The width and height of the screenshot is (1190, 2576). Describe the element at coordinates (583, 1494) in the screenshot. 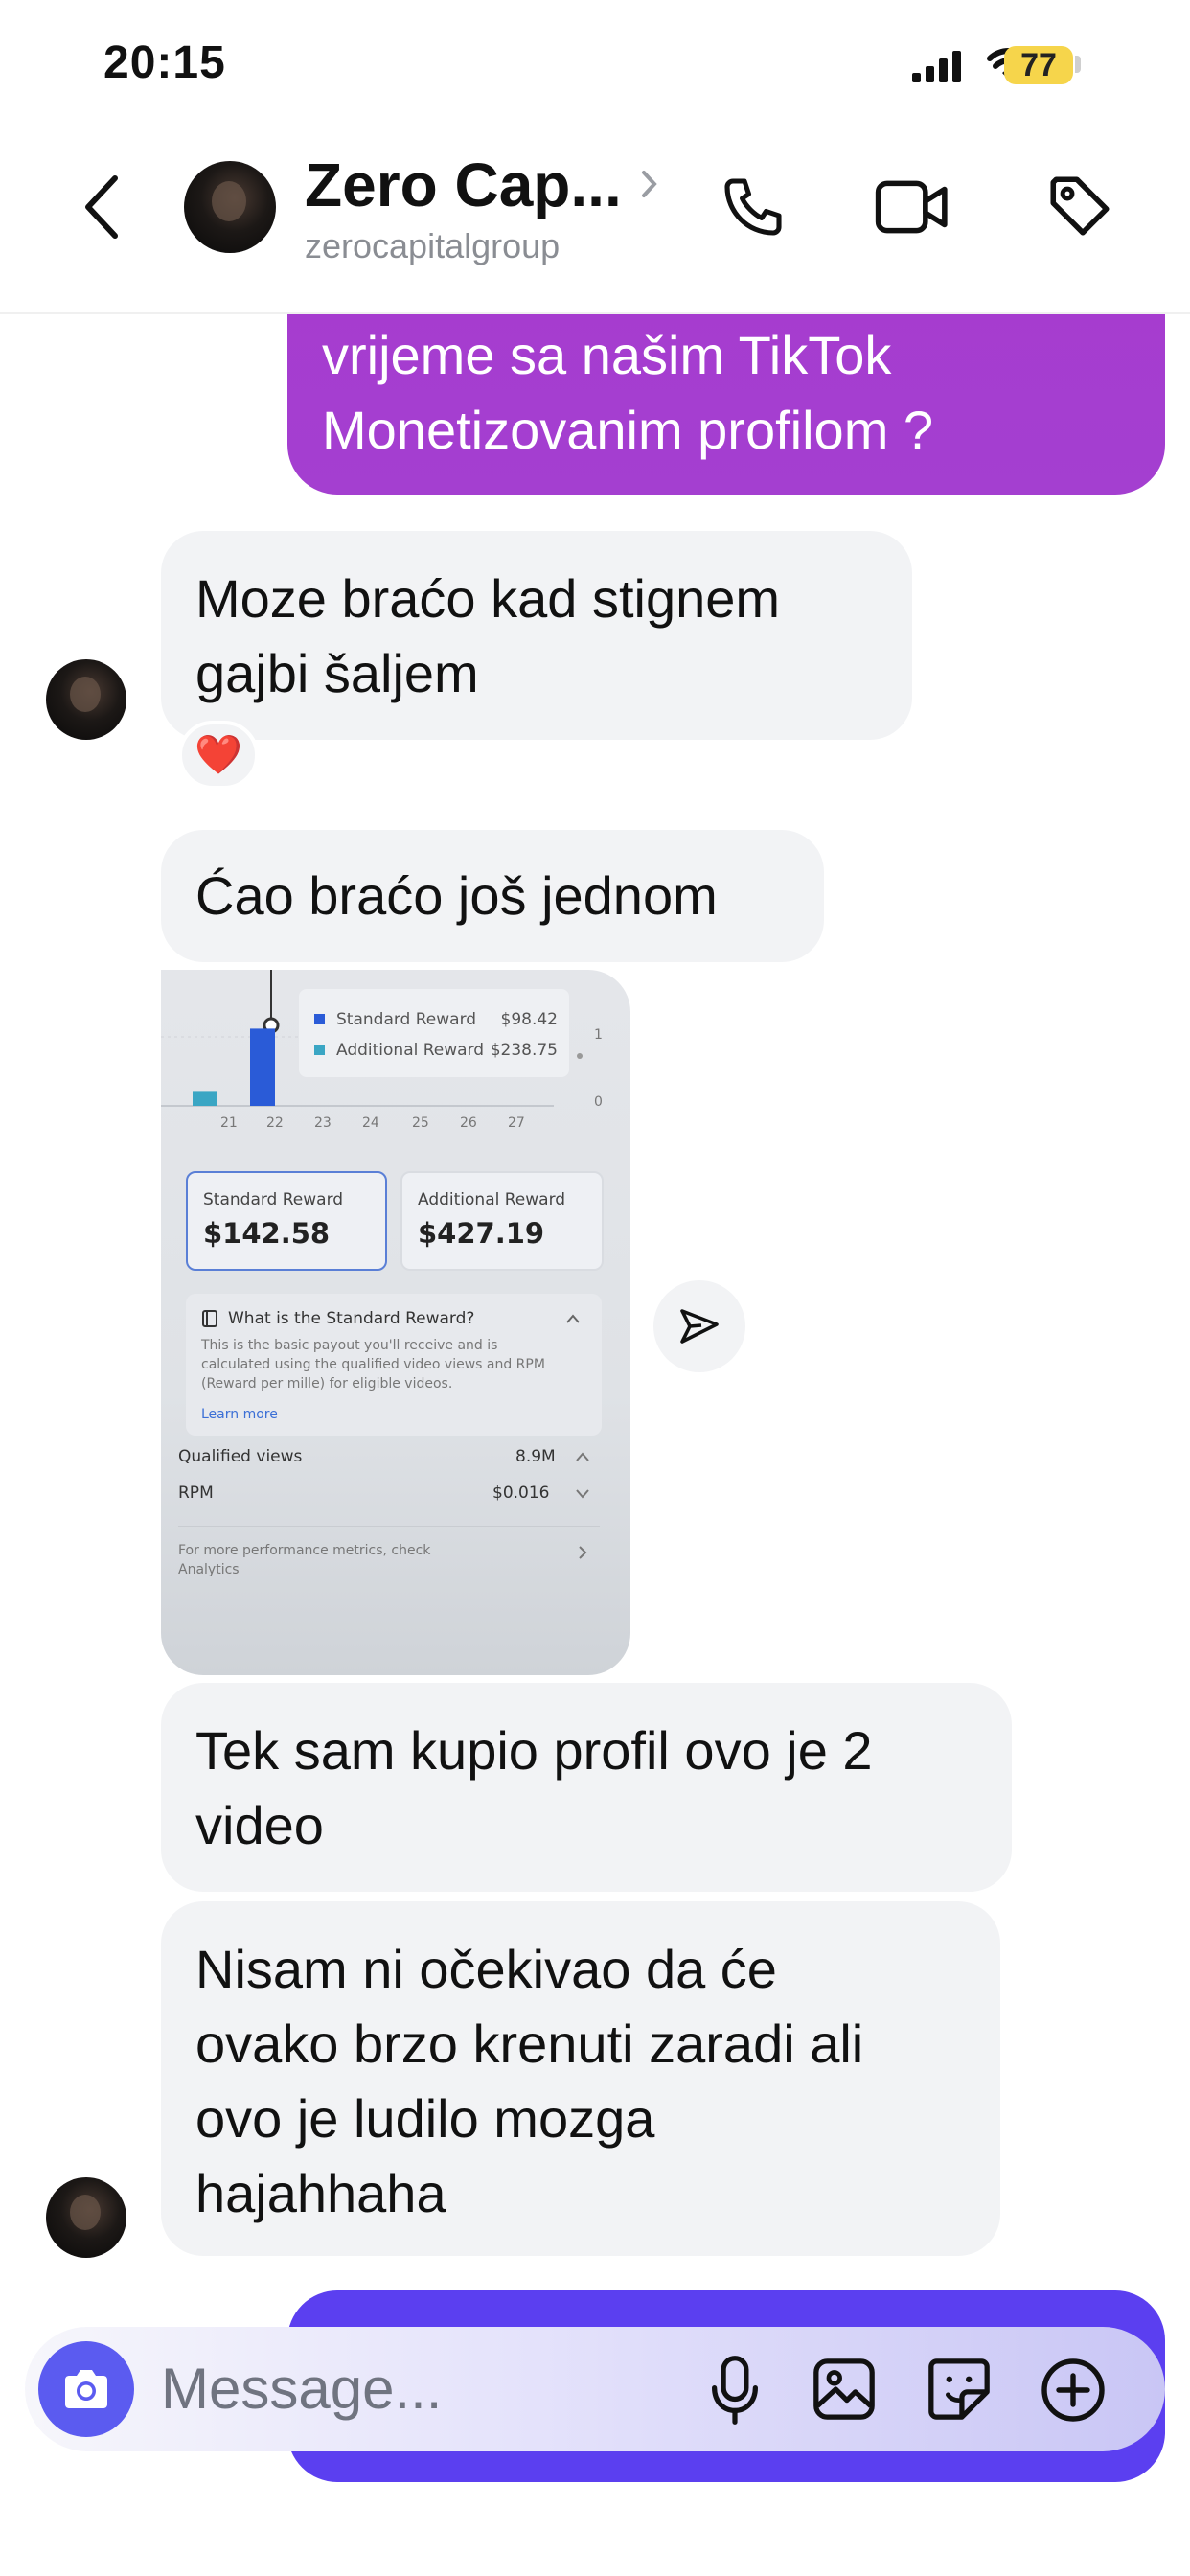

I see `chevron-down-icon` at that location.